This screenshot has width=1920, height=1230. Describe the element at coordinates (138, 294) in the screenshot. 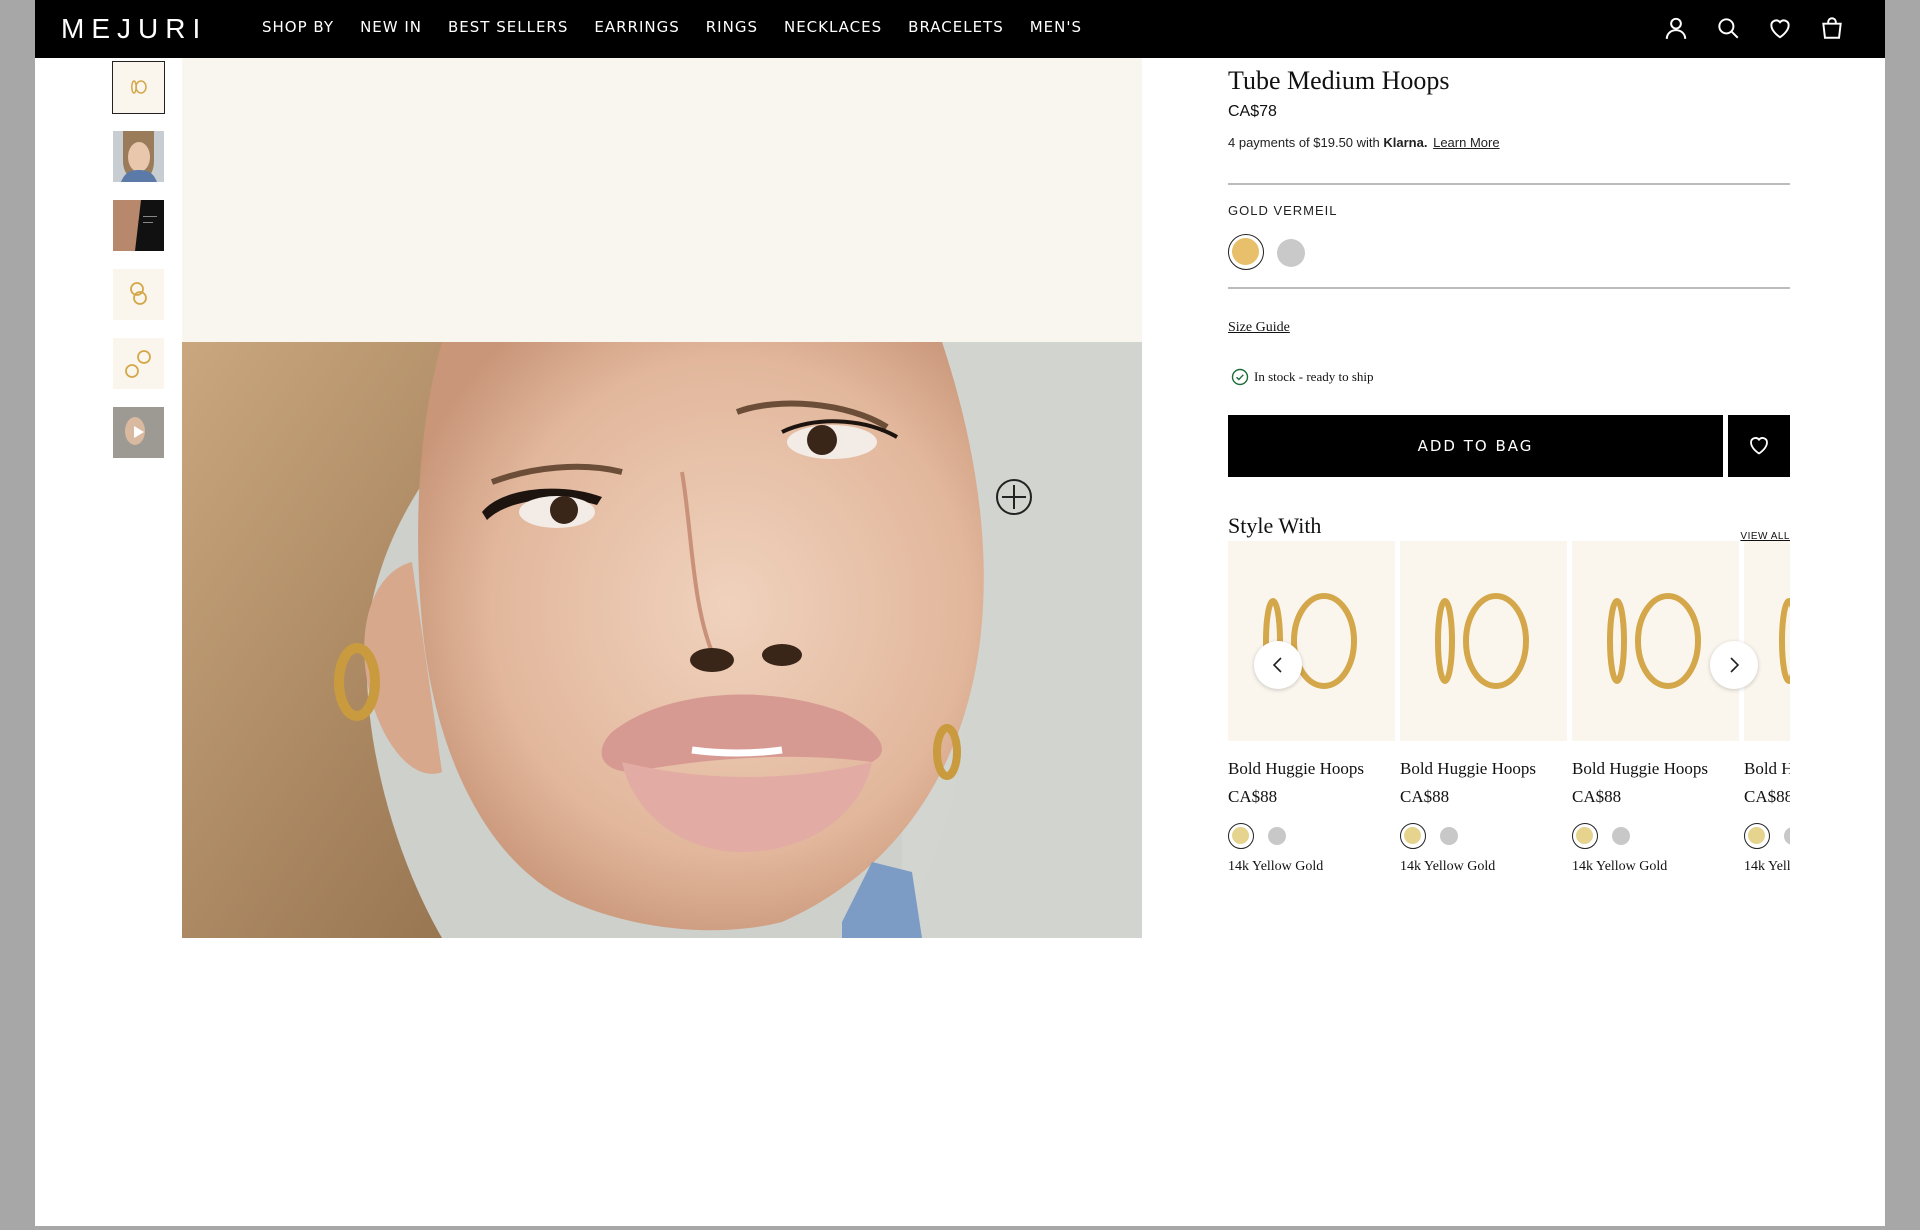

I see `thumbnail-hoops-linked` at that location.